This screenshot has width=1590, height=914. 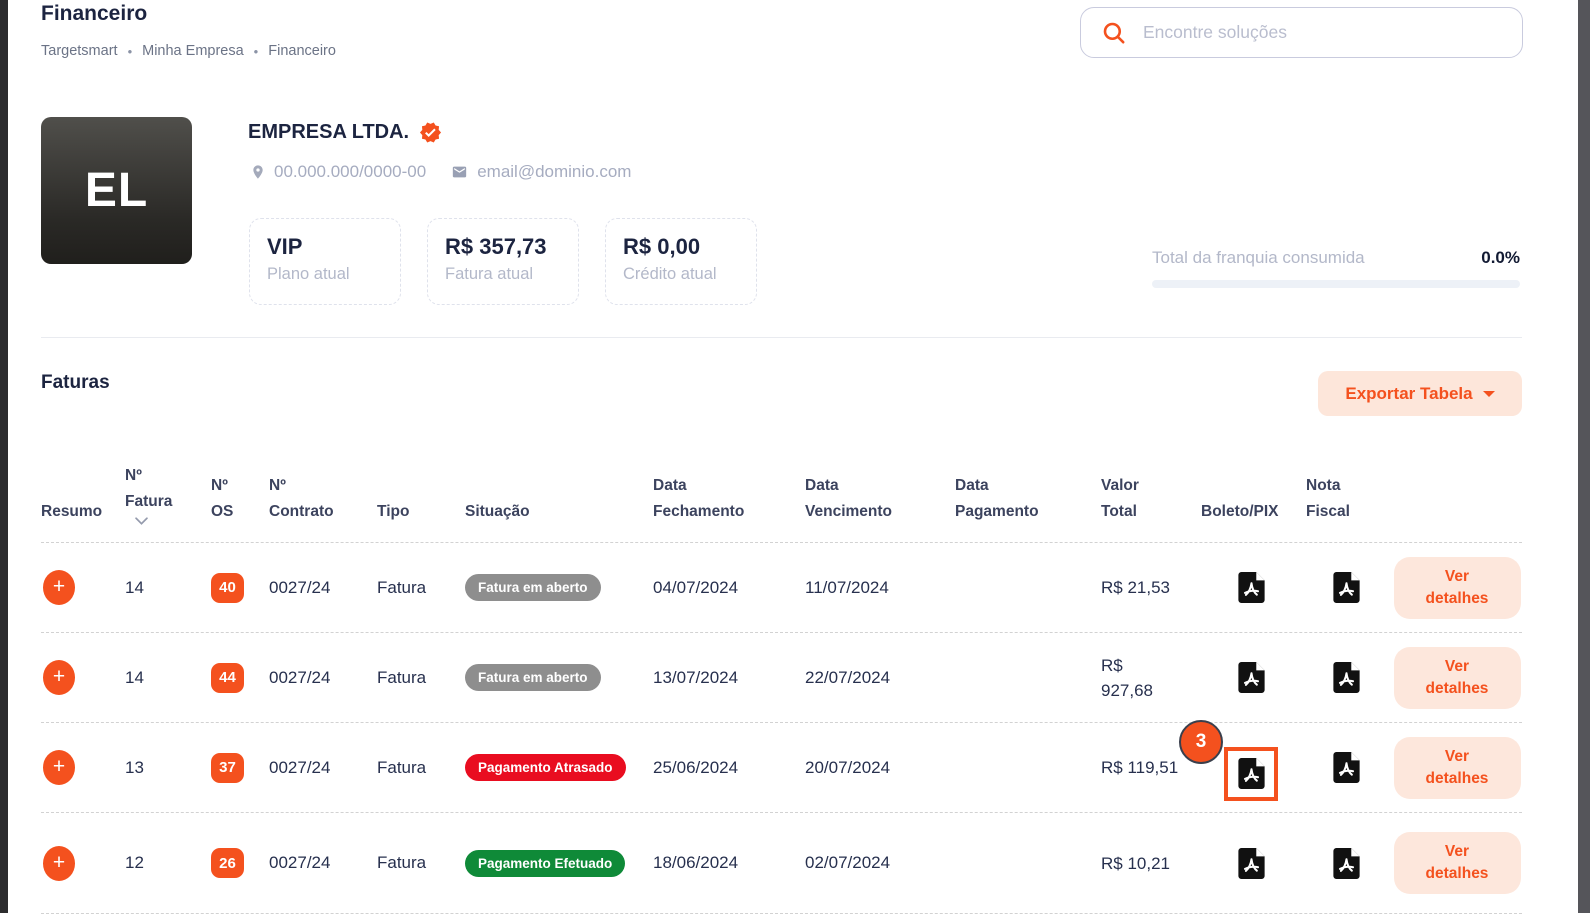 What do you see at coordinates (227, 863) in the screenshot?
I see `os-number-badge: 26` at bounding box center [227, 863].